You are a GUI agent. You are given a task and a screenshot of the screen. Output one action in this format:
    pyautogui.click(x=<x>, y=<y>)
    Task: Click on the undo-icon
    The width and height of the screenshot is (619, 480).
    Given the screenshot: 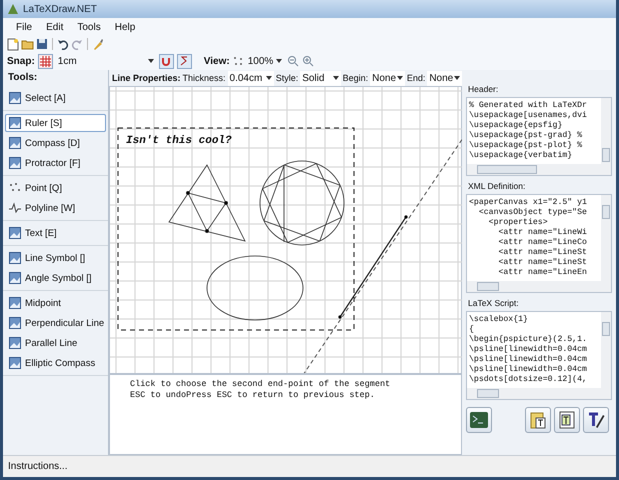 What is the action you would take?
    pyautogui.click(x=63, y=44)
    